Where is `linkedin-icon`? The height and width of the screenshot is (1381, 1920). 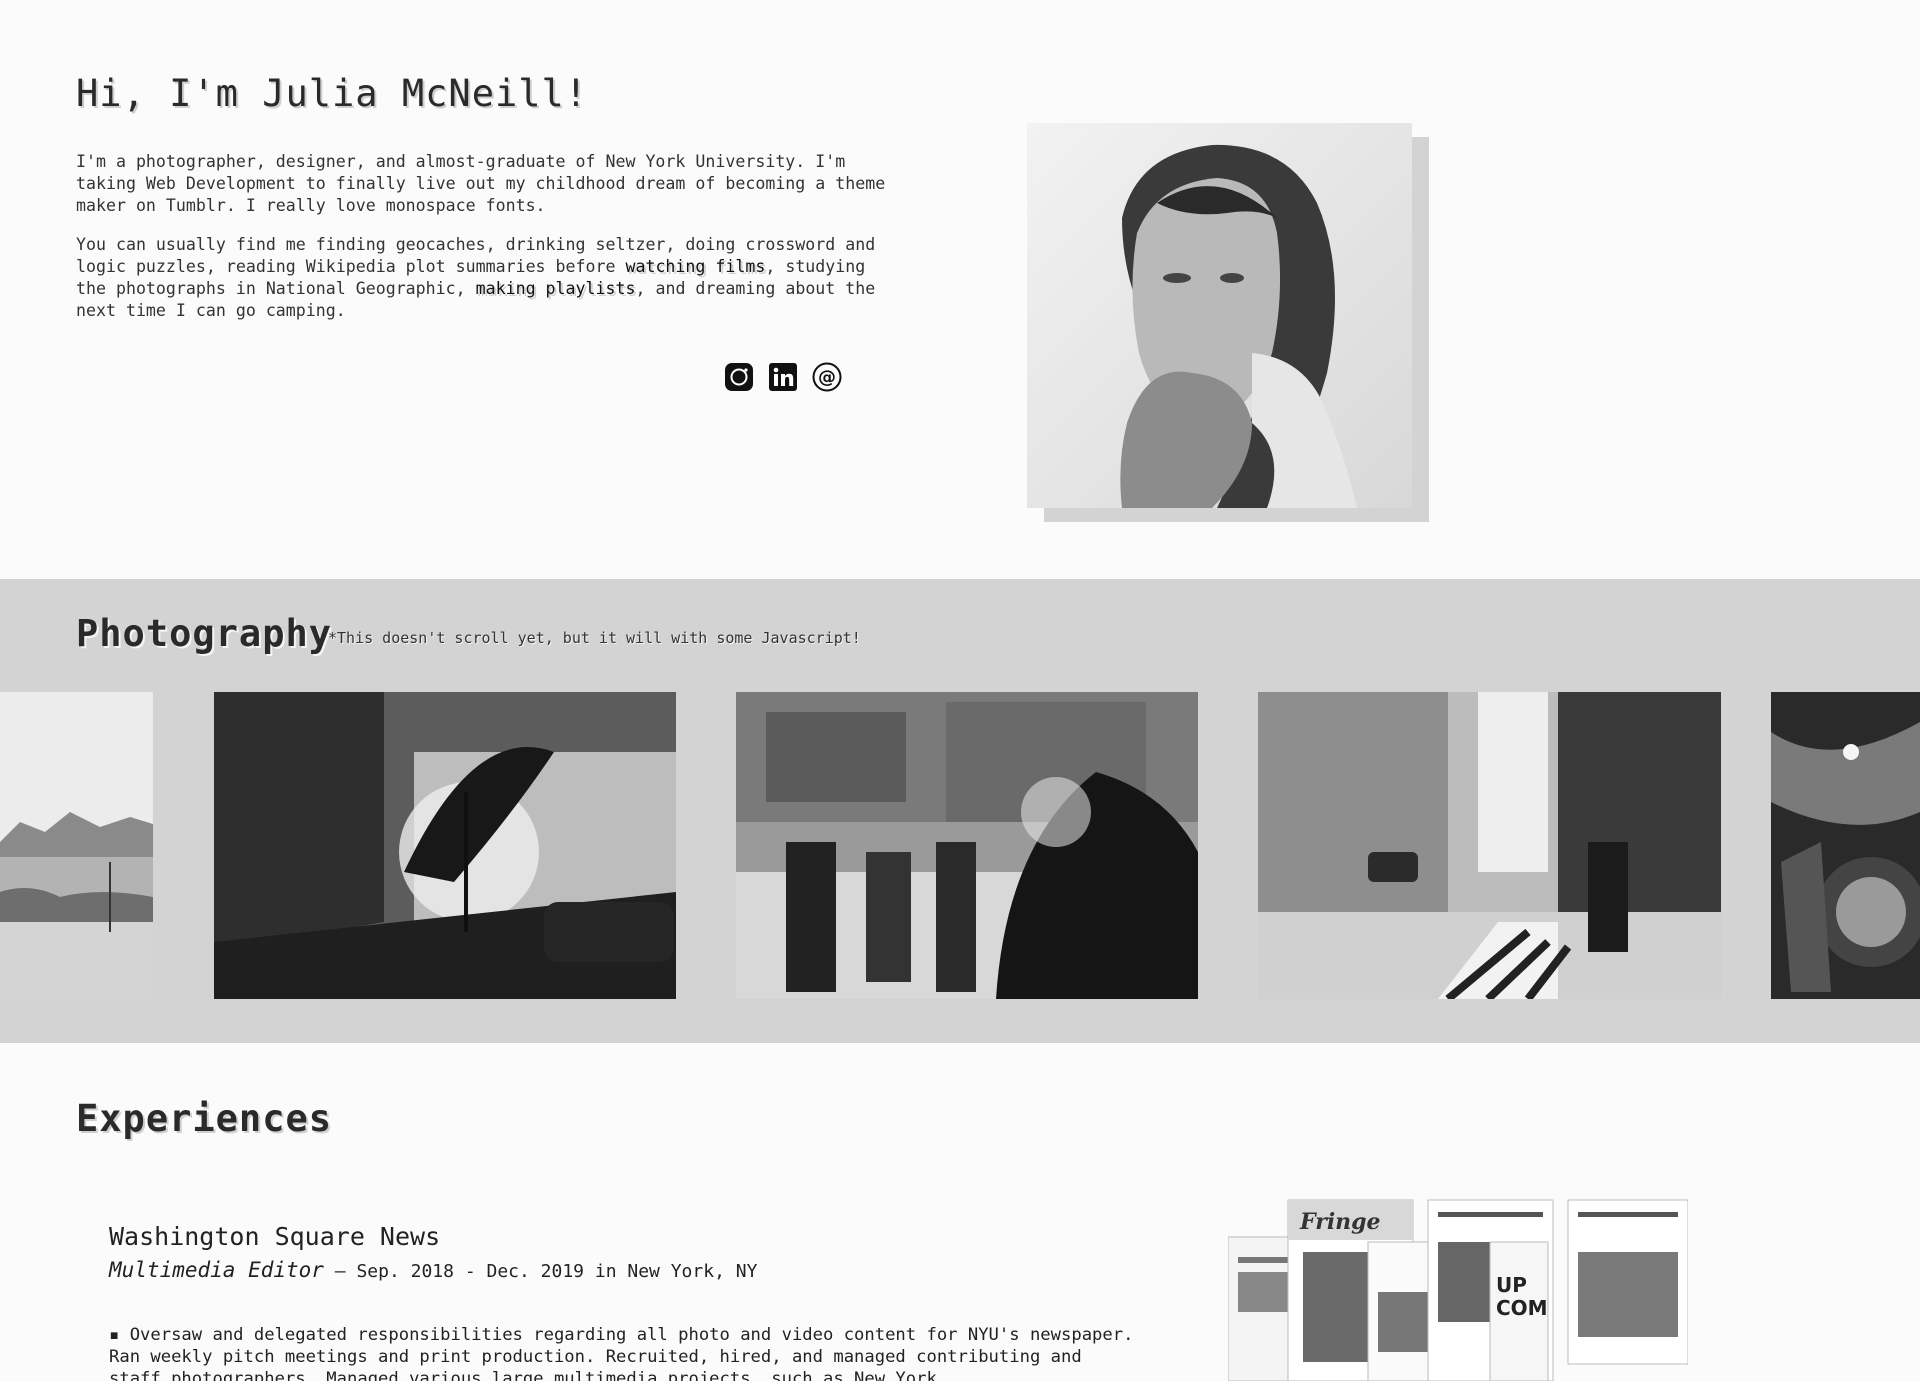 linkedin-icon is located at coordinates (783, 377).